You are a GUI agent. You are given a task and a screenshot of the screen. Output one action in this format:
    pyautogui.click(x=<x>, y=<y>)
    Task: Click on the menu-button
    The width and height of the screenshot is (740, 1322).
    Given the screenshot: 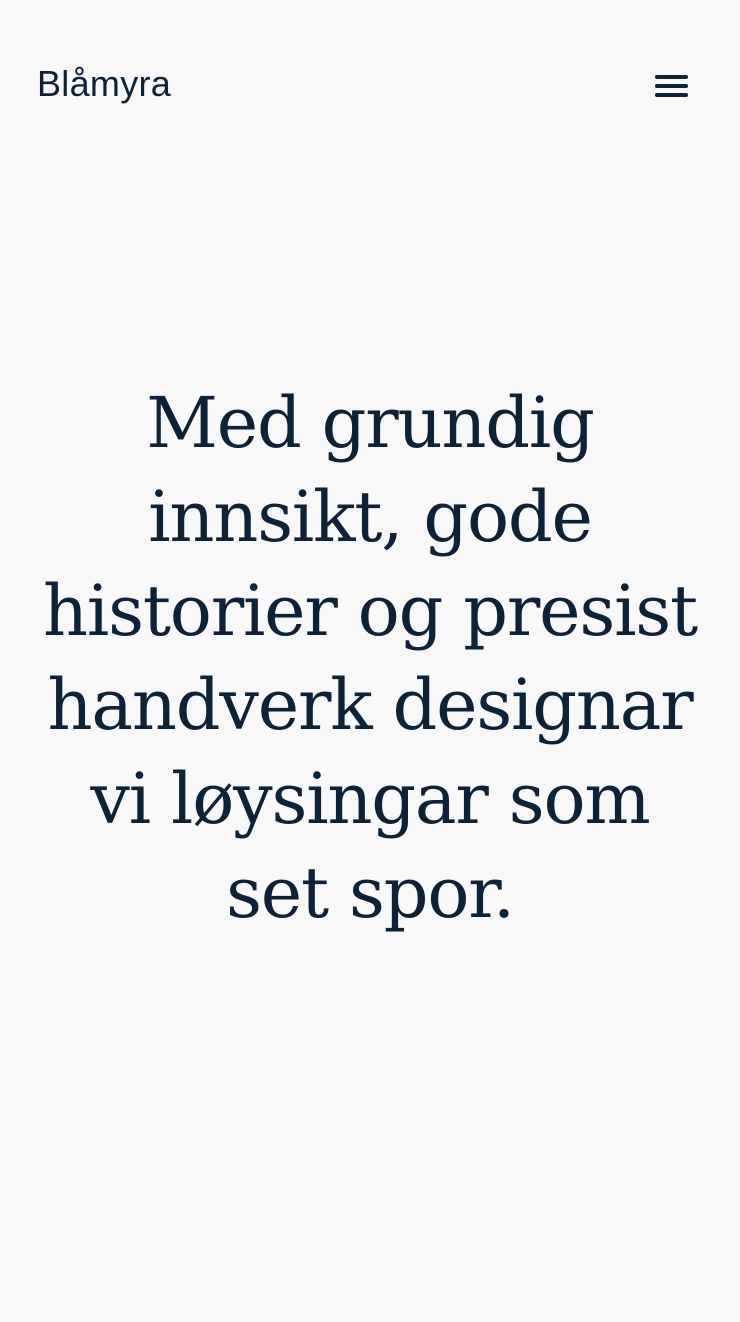 What is the action you would take?
    pyautogui.click(x=671, y=86)
    